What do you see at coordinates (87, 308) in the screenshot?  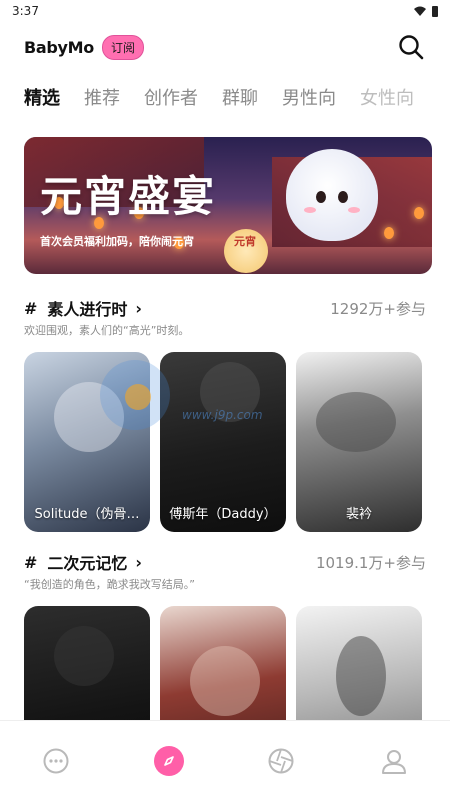 I see `section-title: 素人进行时` at bounding box center [87, 308].